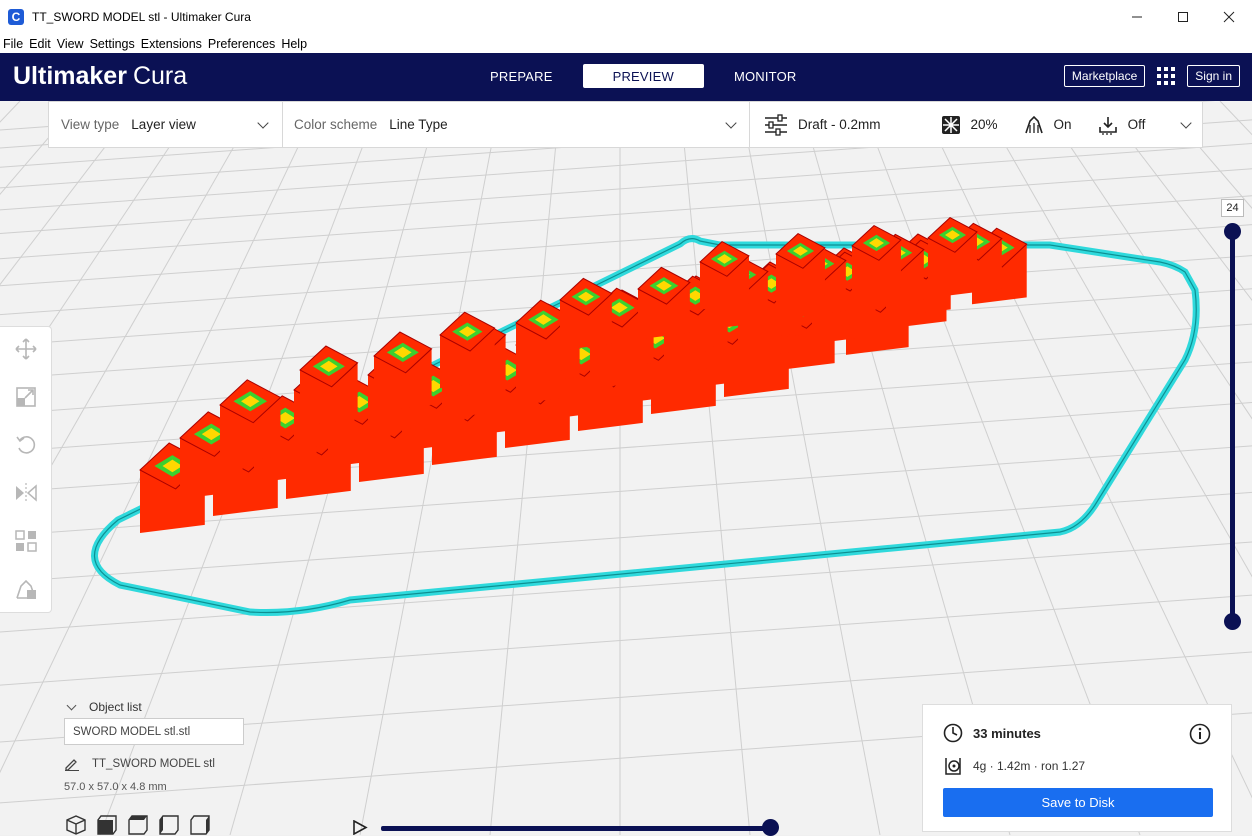 The width and height of the screenshot is (1252, 836). What do you see at coordinates (169, 825) in the screenshot?
I see `left-view-icon` at bounding box center [169, 825].